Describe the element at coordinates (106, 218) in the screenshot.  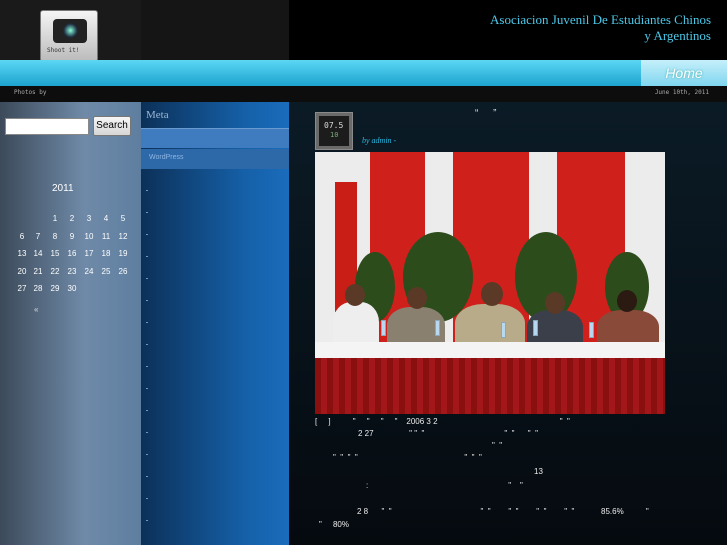
I see `calendar-day: 4` at that location.